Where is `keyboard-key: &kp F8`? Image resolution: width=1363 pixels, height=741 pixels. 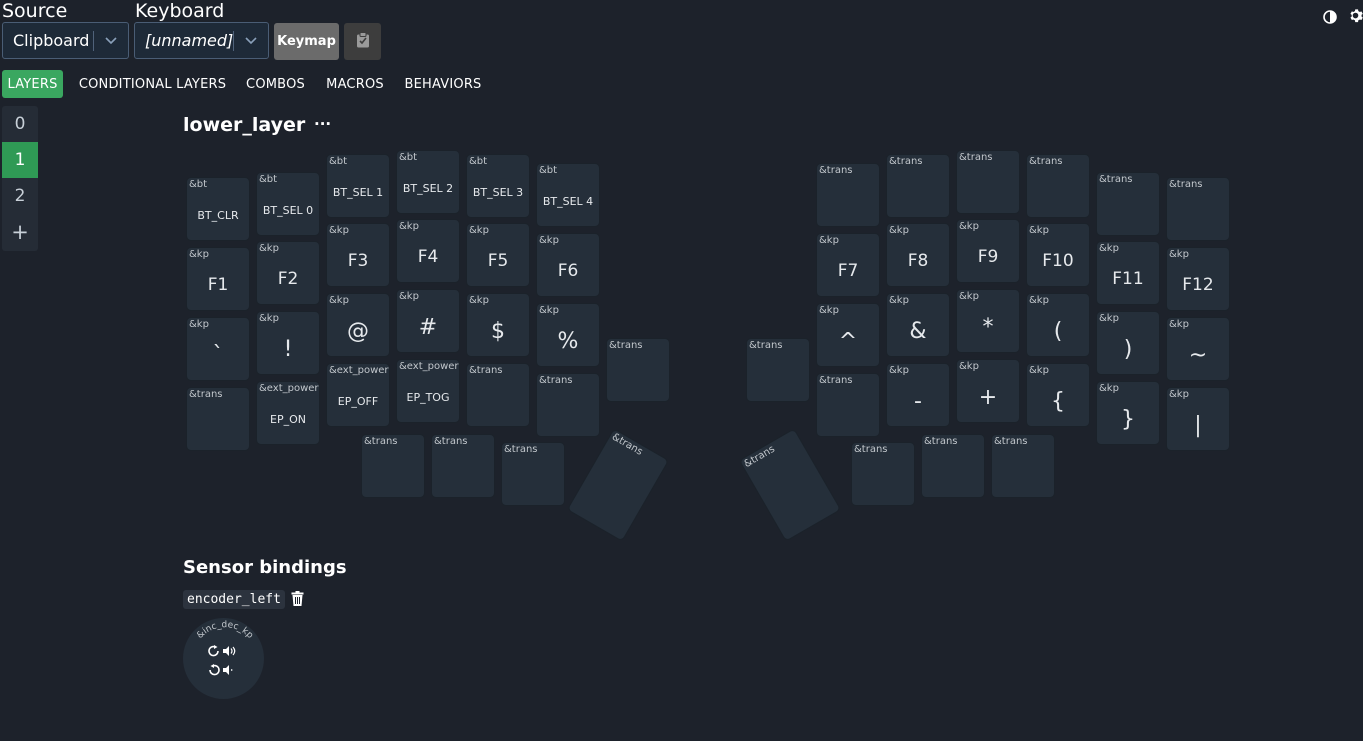 keyboard-key: &kp F8 is located at coordinates (918, 255).